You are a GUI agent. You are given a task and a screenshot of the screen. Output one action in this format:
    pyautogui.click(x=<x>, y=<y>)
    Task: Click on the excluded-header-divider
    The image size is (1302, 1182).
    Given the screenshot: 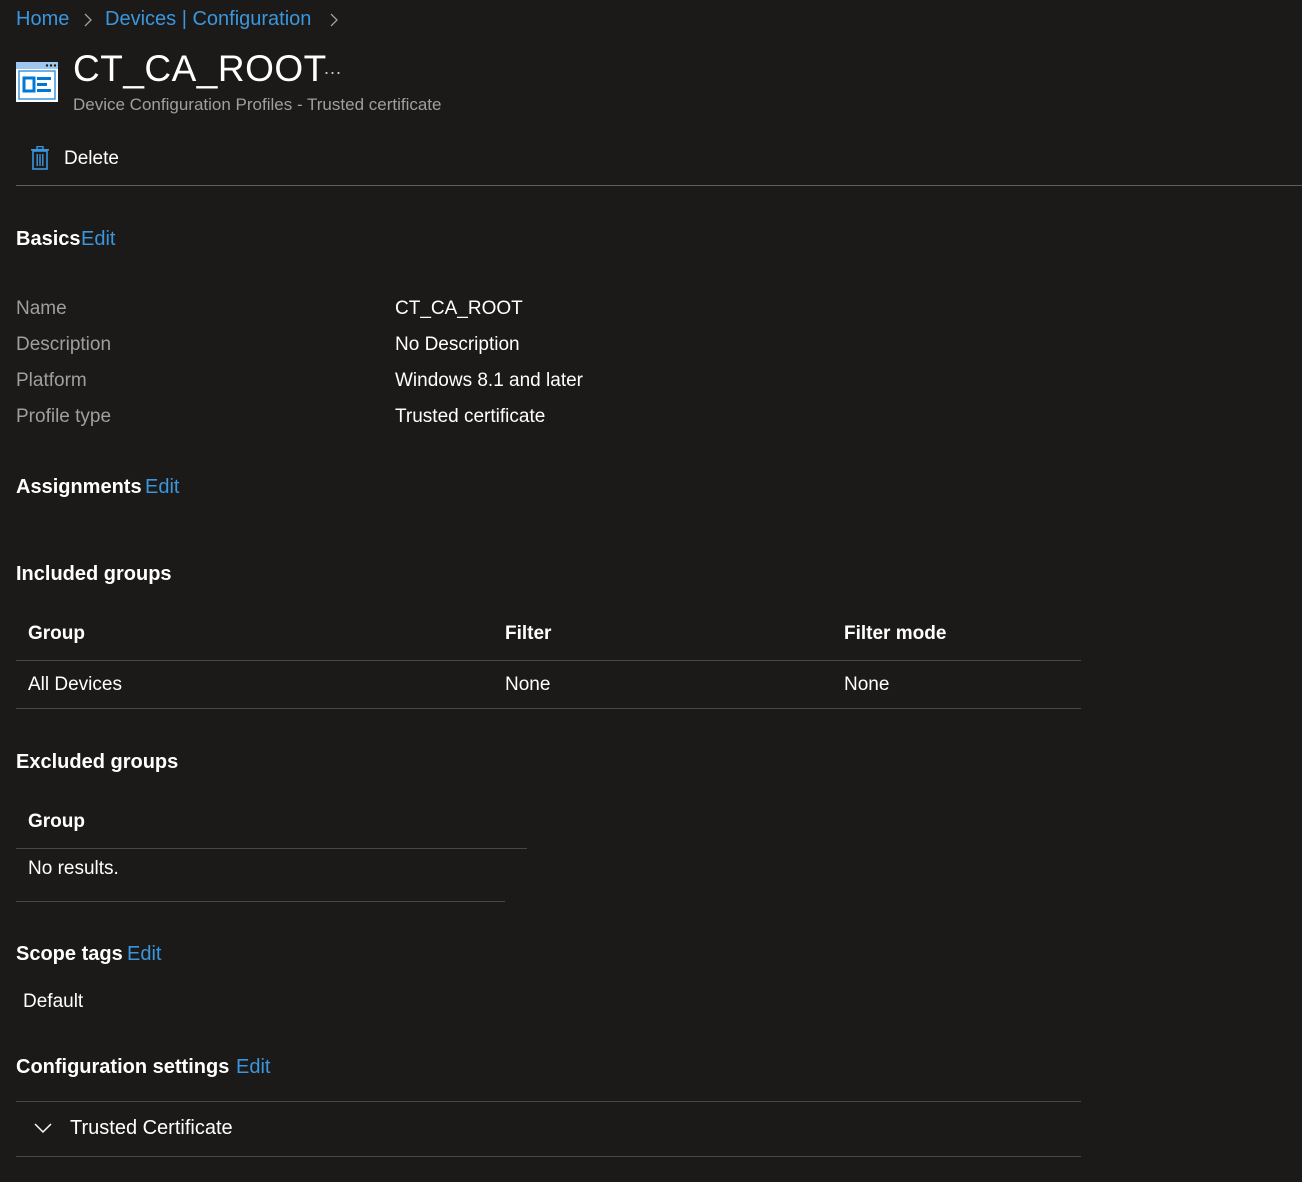 What is the action you would take?
    pyautogui.click(x=271, y=848)
    